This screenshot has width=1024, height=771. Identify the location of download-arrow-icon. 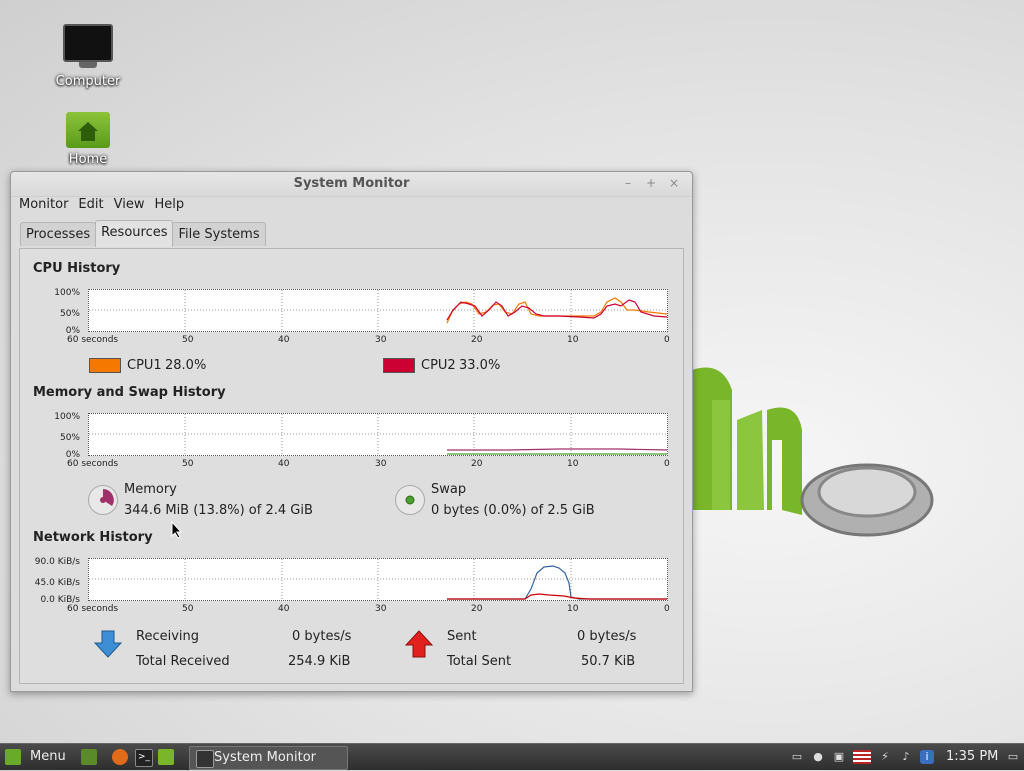
(108, 644).